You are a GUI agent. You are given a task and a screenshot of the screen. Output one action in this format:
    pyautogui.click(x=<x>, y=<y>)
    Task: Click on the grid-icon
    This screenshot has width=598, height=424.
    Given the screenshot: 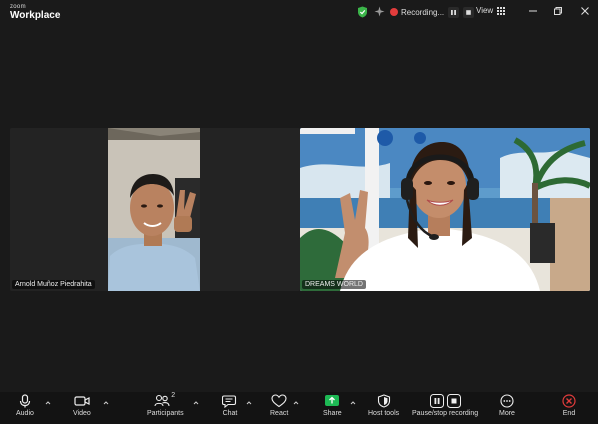 What is the action you would take?
    pyautogui.click(x=501, y=10)
    